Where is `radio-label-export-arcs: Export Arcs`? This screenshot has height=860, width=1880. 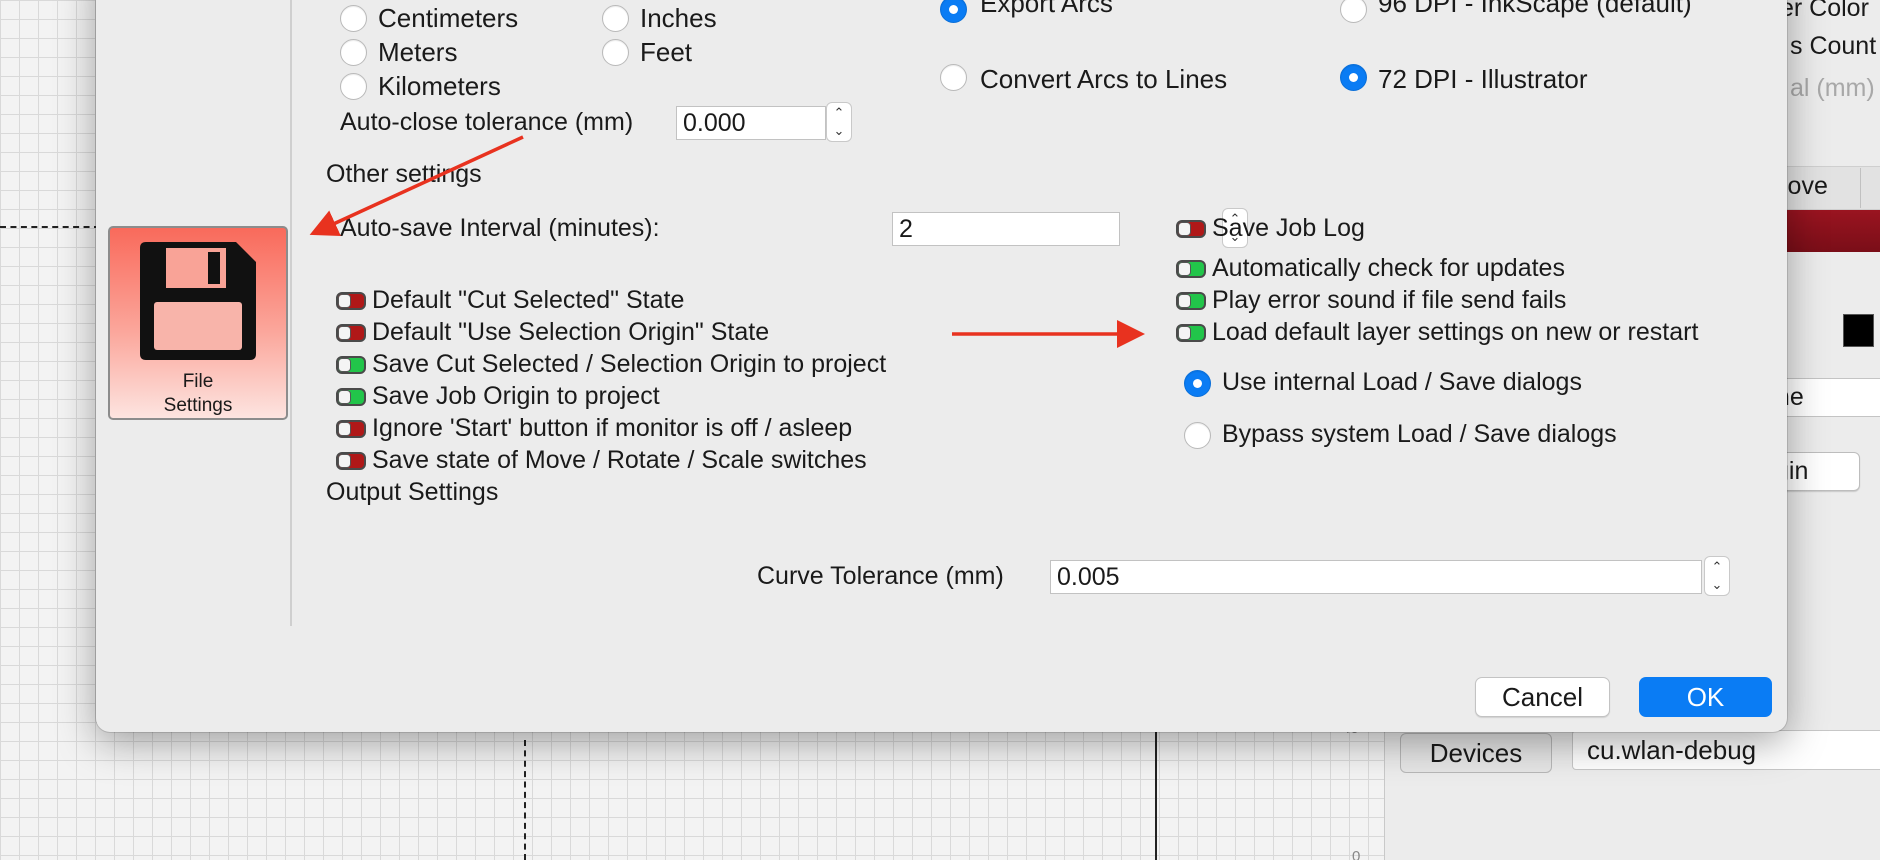 radio-label-export-arcs: Export Arcs is located at coordinates (1046, 9).